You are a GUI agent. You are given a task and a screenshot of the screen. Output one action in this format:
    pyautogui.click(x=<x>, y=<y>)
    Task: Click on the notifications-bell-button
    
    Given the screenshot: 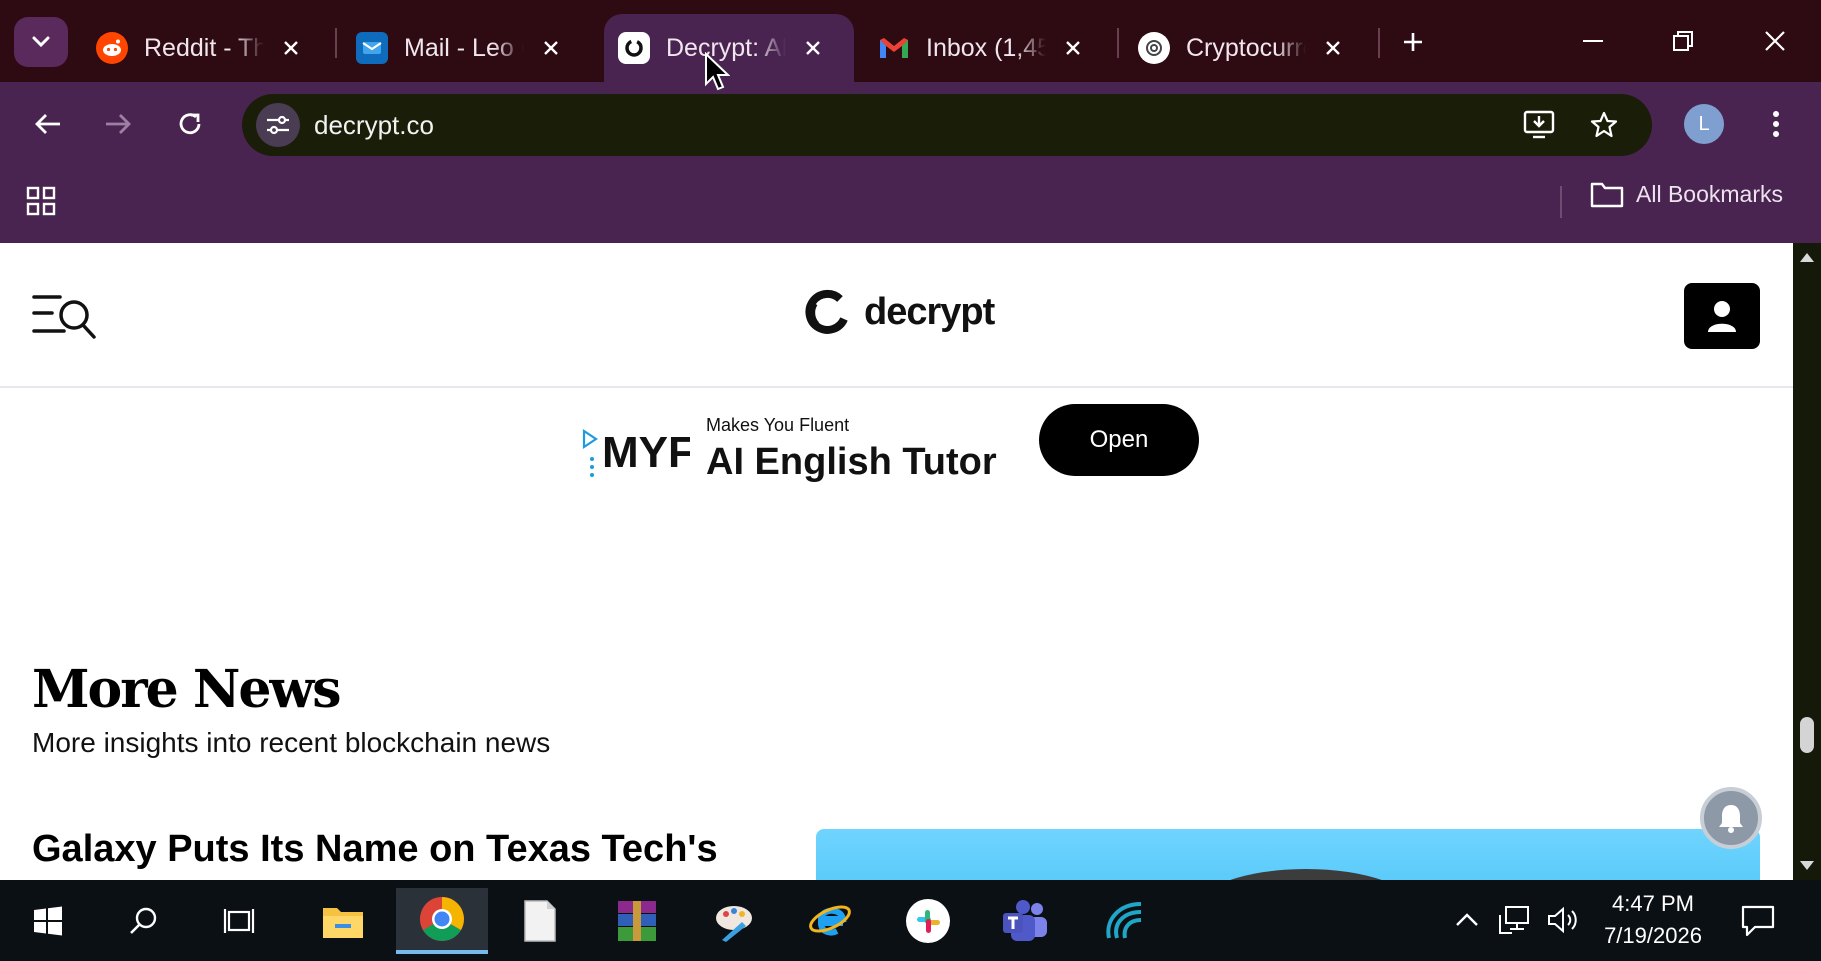 What is the action you would take?
    pyautogui.click(x=1731, y=818)
    